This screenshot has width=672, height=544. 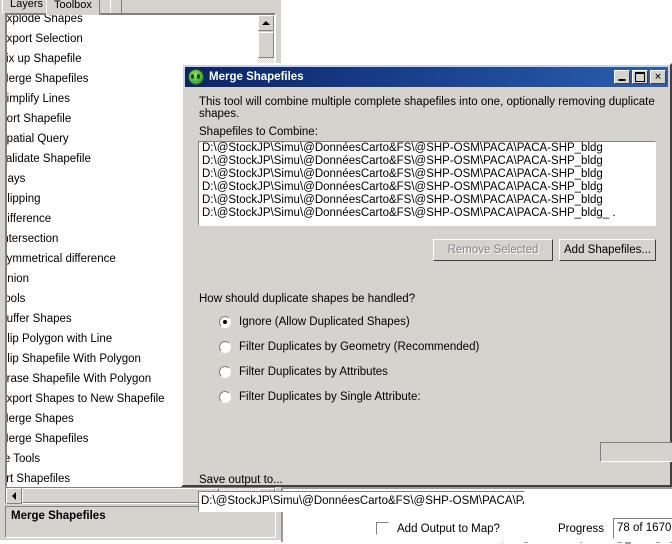 What do you see at coordinates (636, 452) in the screenshot?
I see `single-attribute-combobox` at bounding box center [636, 452].